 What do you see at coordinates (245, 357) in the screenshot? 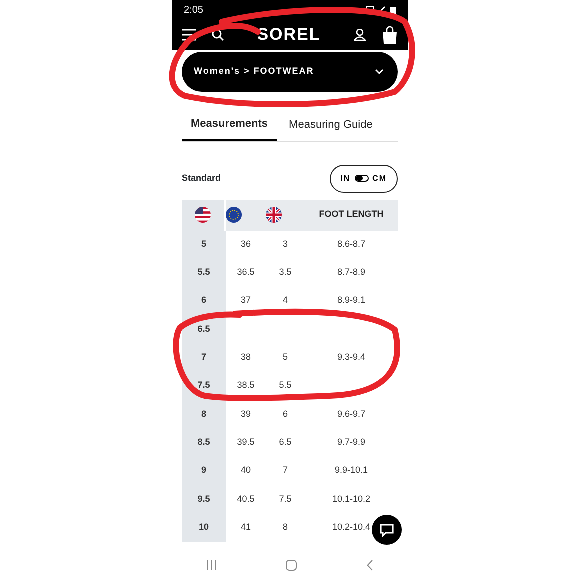
I see `table-cell: 38` at bounding box center [245, 357].